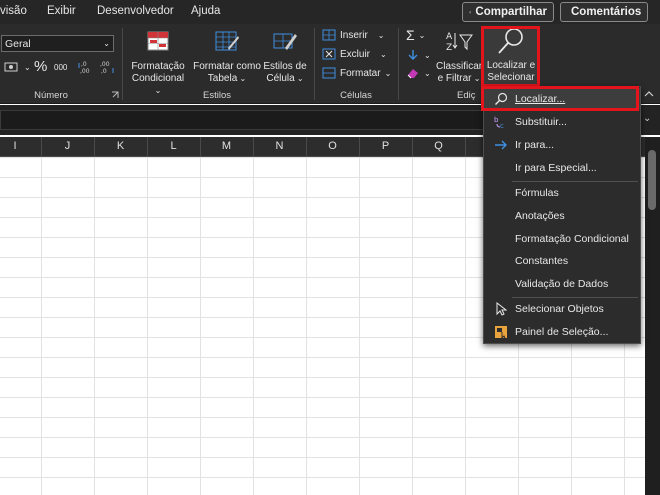 Image resolution: width=660 pixels, height=495 pixels. I want to click on svg-text: Z, so click(449, 47).